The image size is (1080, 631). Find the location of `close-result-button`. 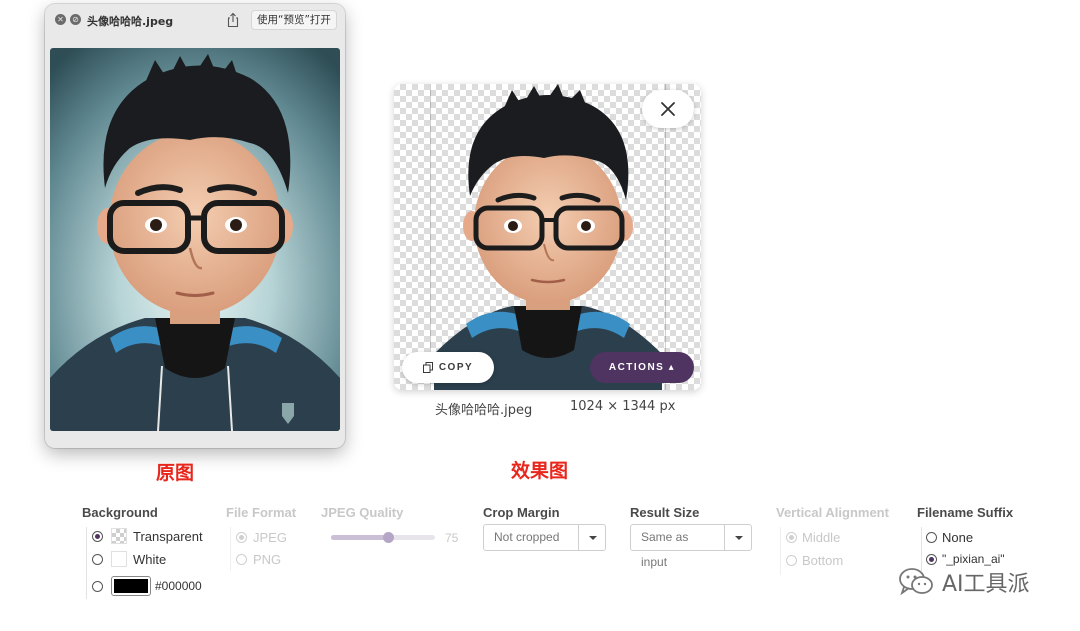

close-result-button is located at coordinates (668, 109).